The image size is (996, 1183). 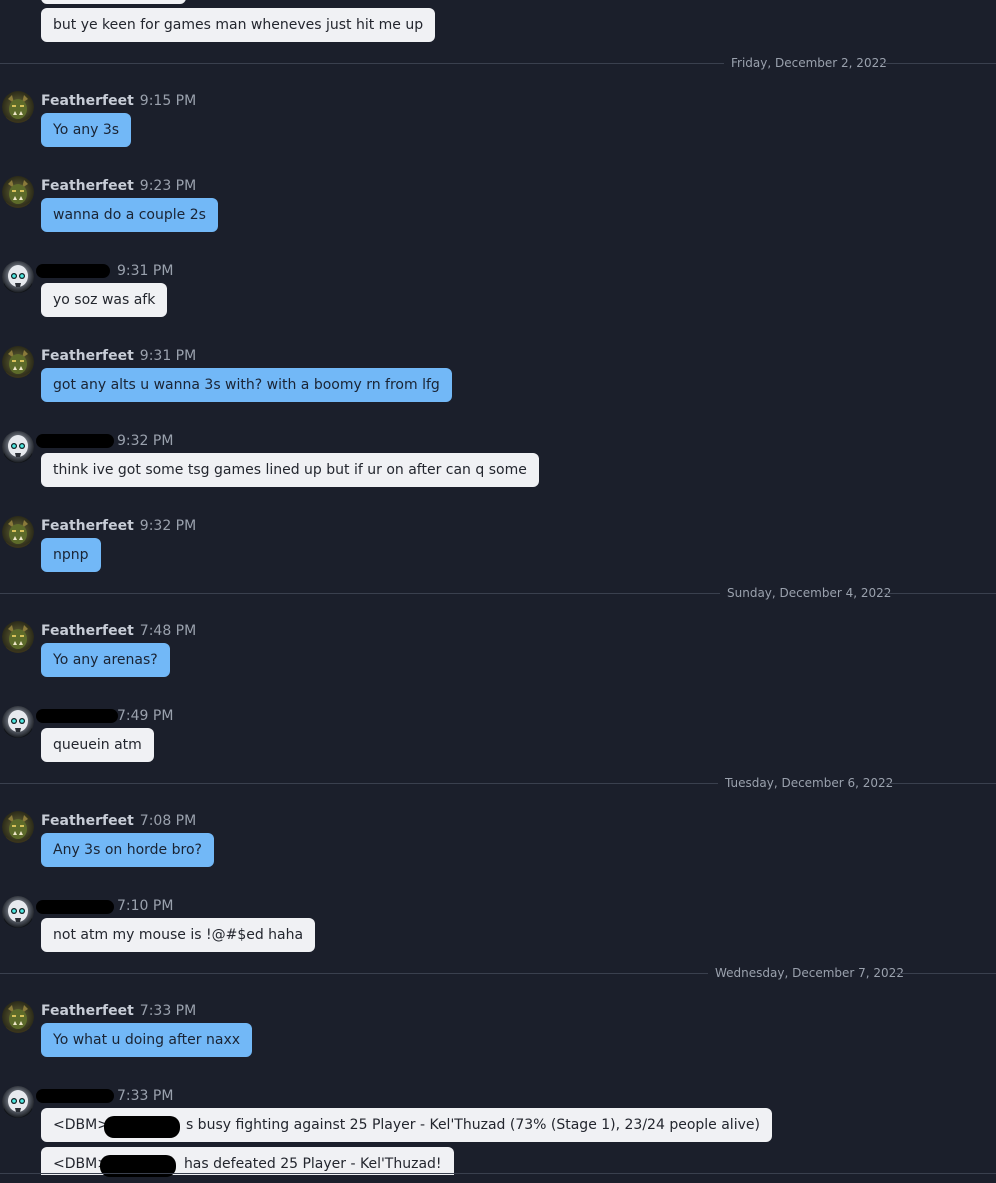 What do you see at coordinates (498, 1173) in the screenshot?
I see `composer-border` at bounding box center [498, 1173].